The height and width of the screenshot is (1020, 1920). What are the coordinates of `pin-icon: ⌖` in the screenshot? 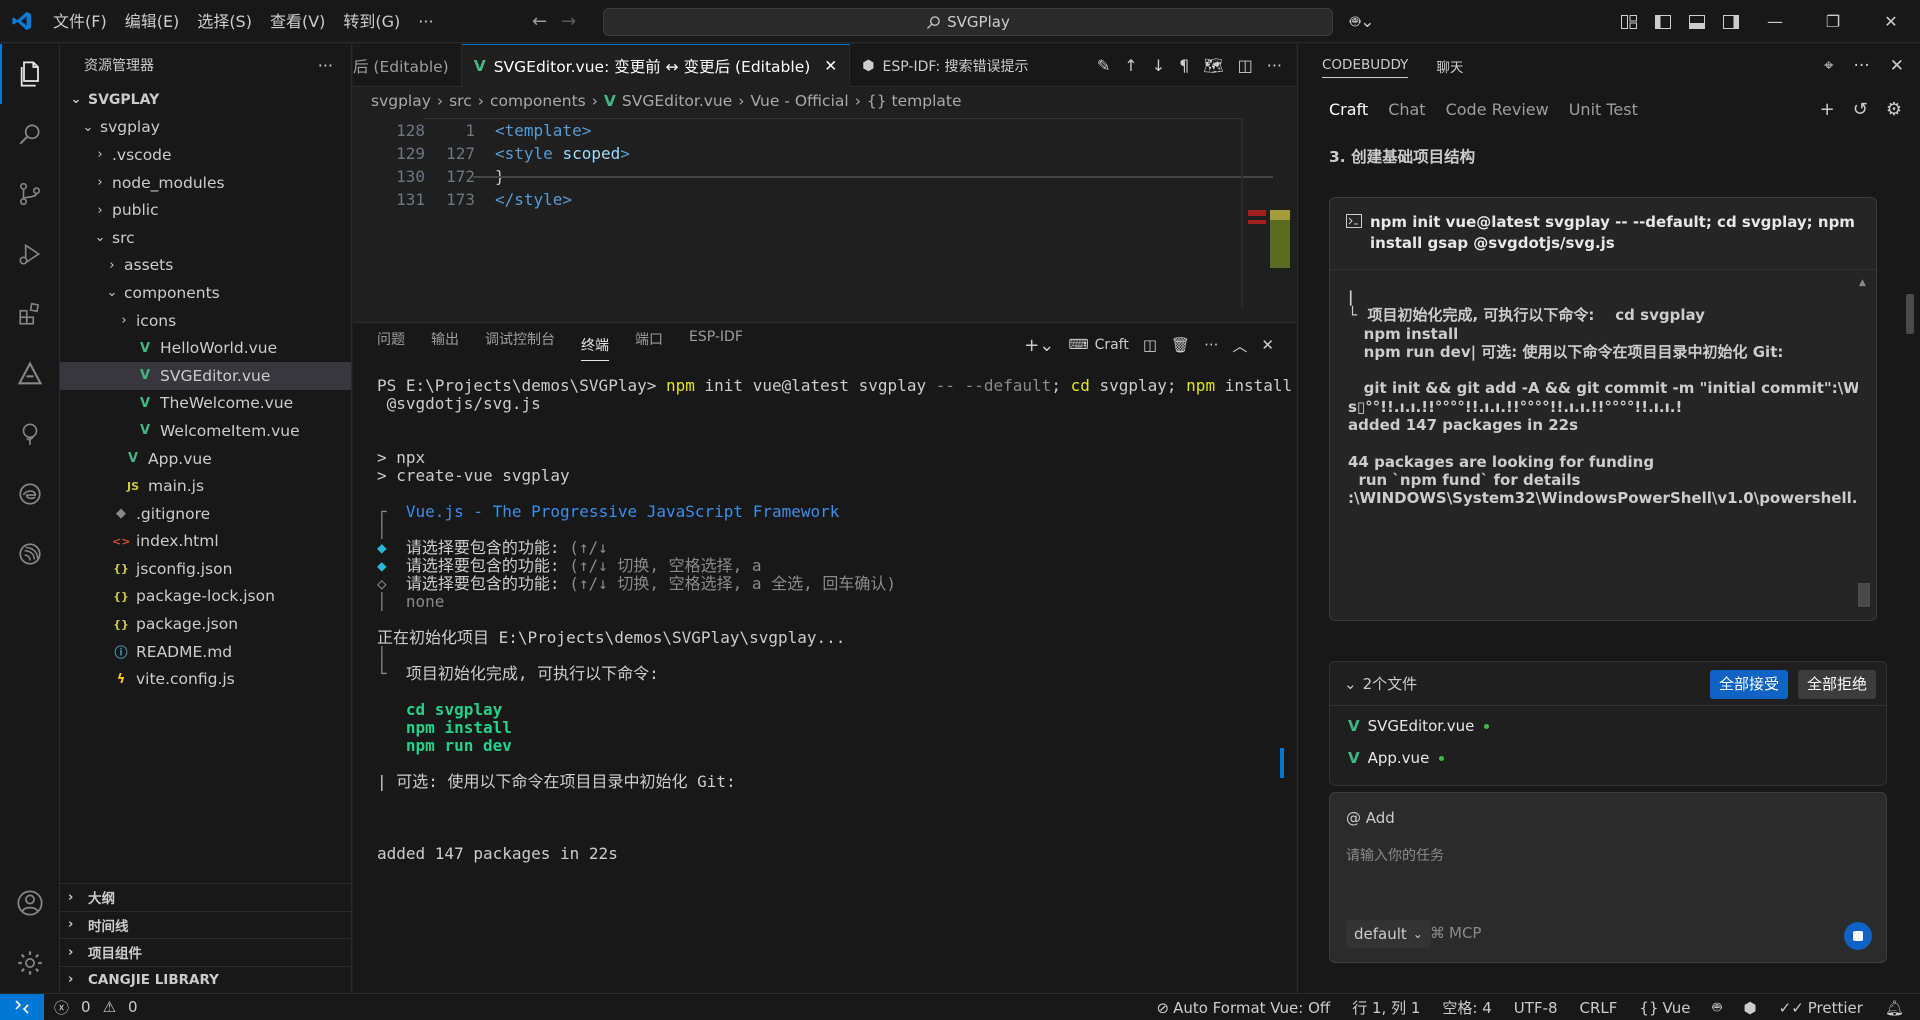 It's located at (1829, 66).